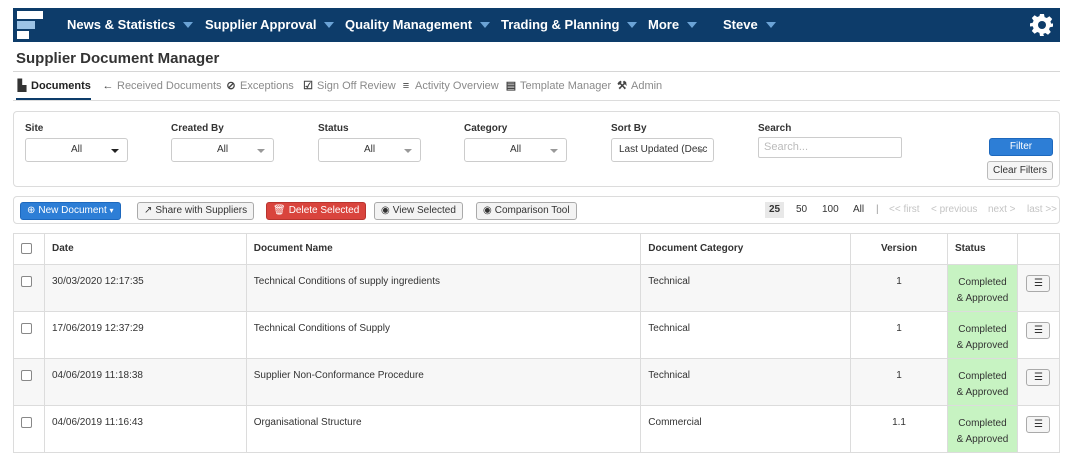 The image size is (1072, 469). I want to click on created-by-select: All, so click(222, 150).